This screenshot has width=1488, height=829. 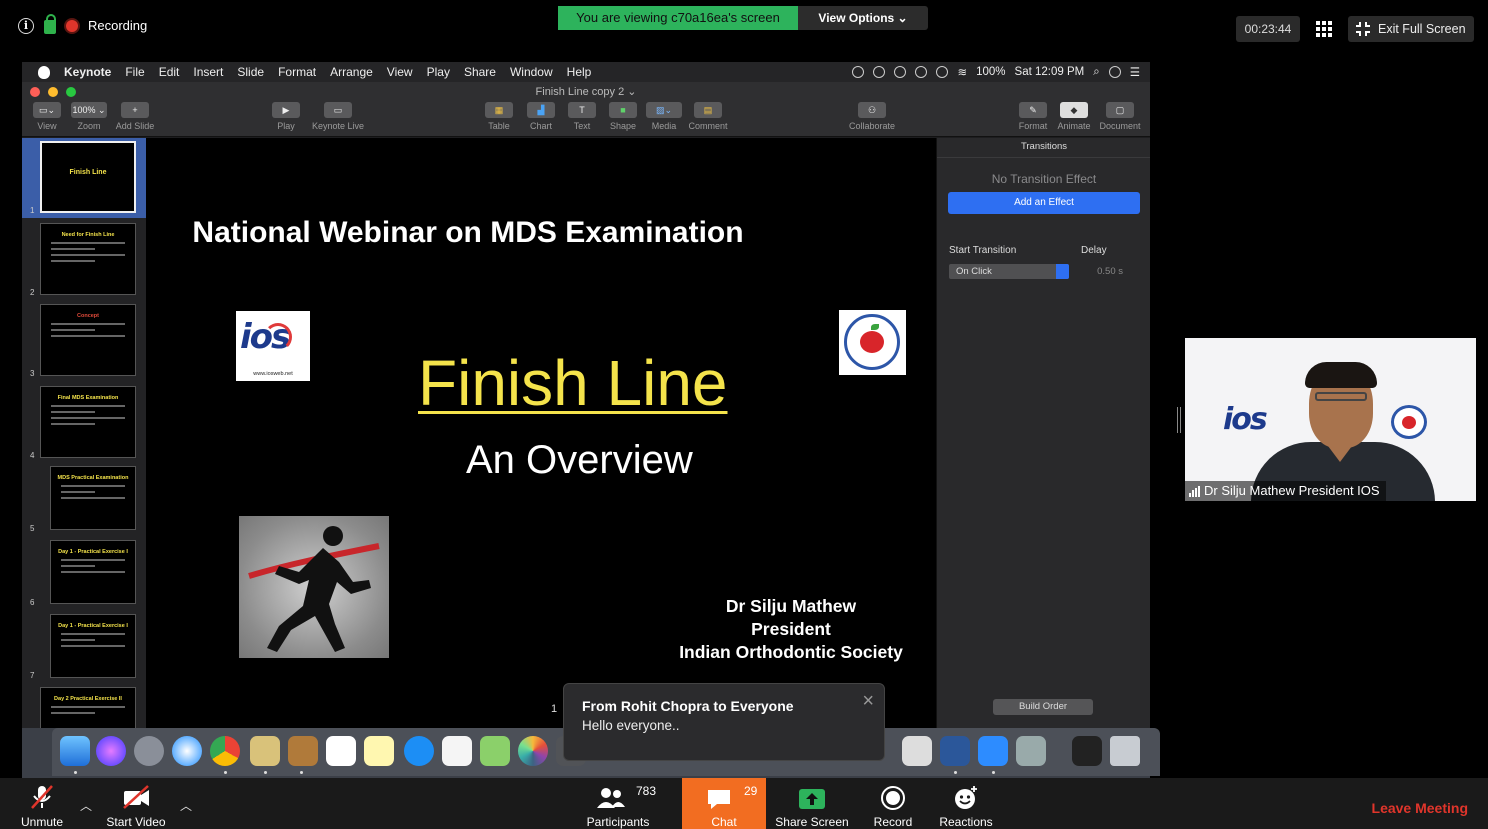 I want to click on delay-stepper: 0.50 s, so click(x=1109, y=271).